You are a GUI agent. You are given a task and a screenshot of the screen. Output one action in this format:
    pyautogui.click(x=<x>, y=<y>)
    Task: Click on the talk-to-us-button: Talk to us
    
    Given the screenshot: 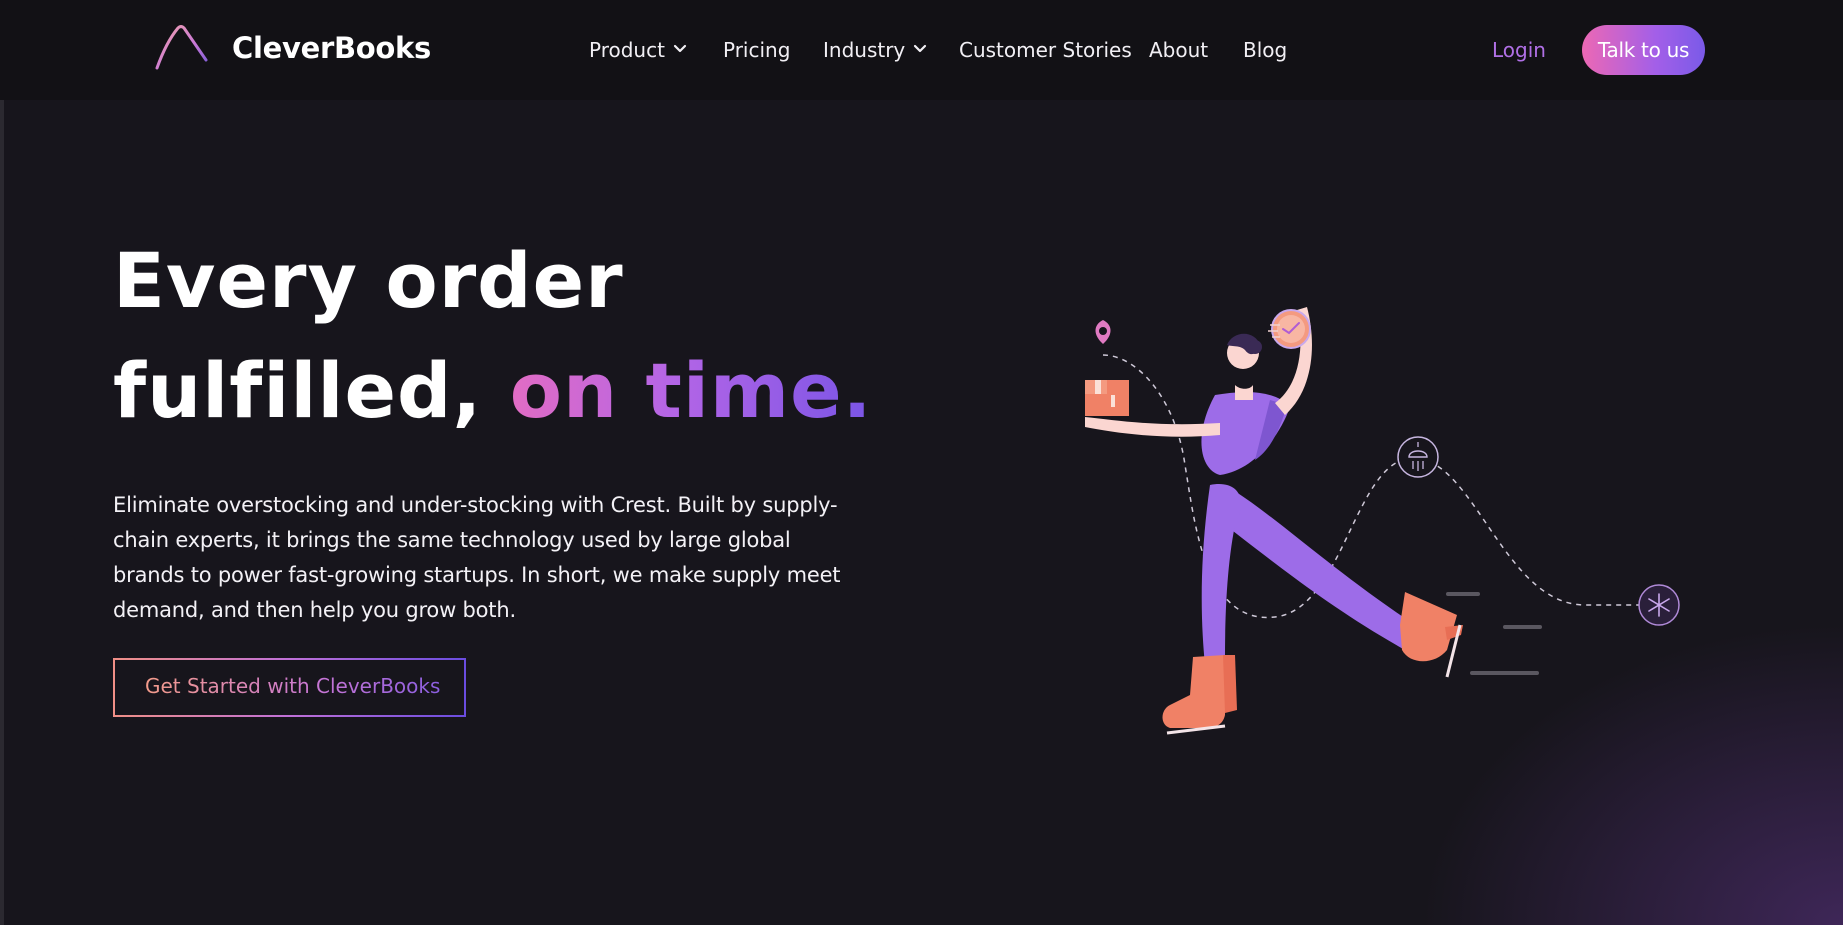 What is the action you would take?
    pyautogui.click(x=1643, y=50)
    